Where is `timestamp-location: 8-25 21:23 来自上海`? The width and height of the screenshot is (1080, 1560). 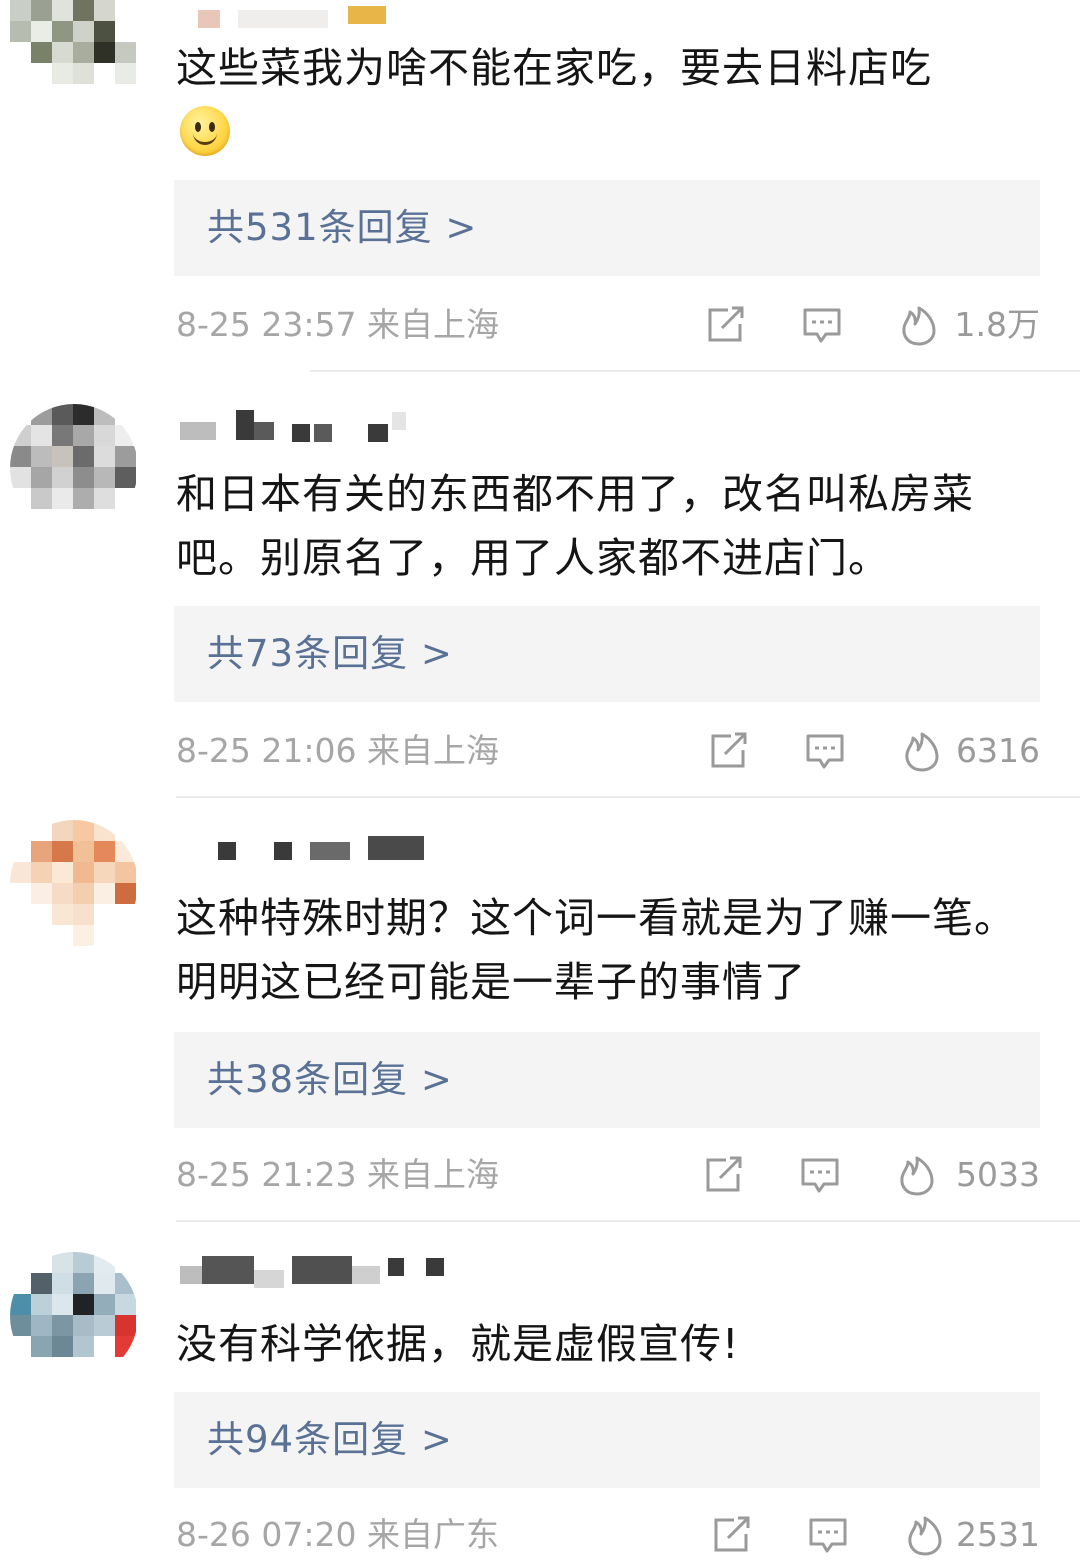
timestamp-location: 8-25 21:23 来自上海 is located at coordinates (337, 1174).